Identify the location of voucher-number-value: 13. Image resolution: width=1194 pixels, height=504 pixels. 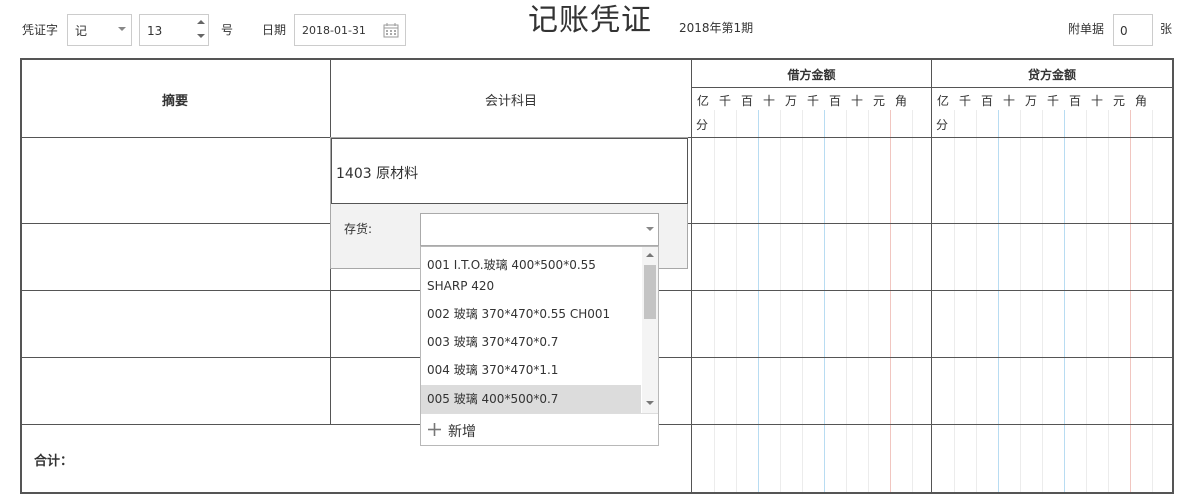
(155, 31).